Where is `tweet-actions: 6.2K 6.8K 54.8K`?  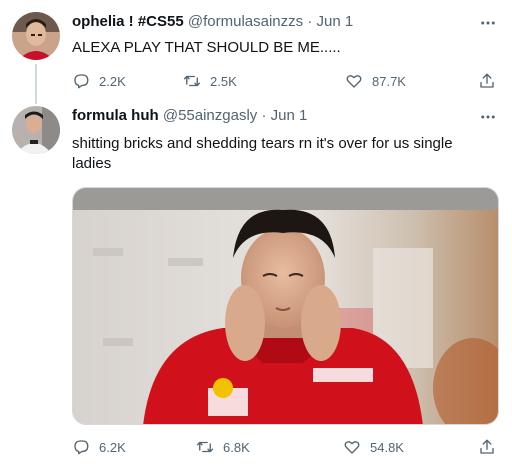 tweet-actions: 6.2K 6.8K 54.8K is located at coordinates (286, 447).